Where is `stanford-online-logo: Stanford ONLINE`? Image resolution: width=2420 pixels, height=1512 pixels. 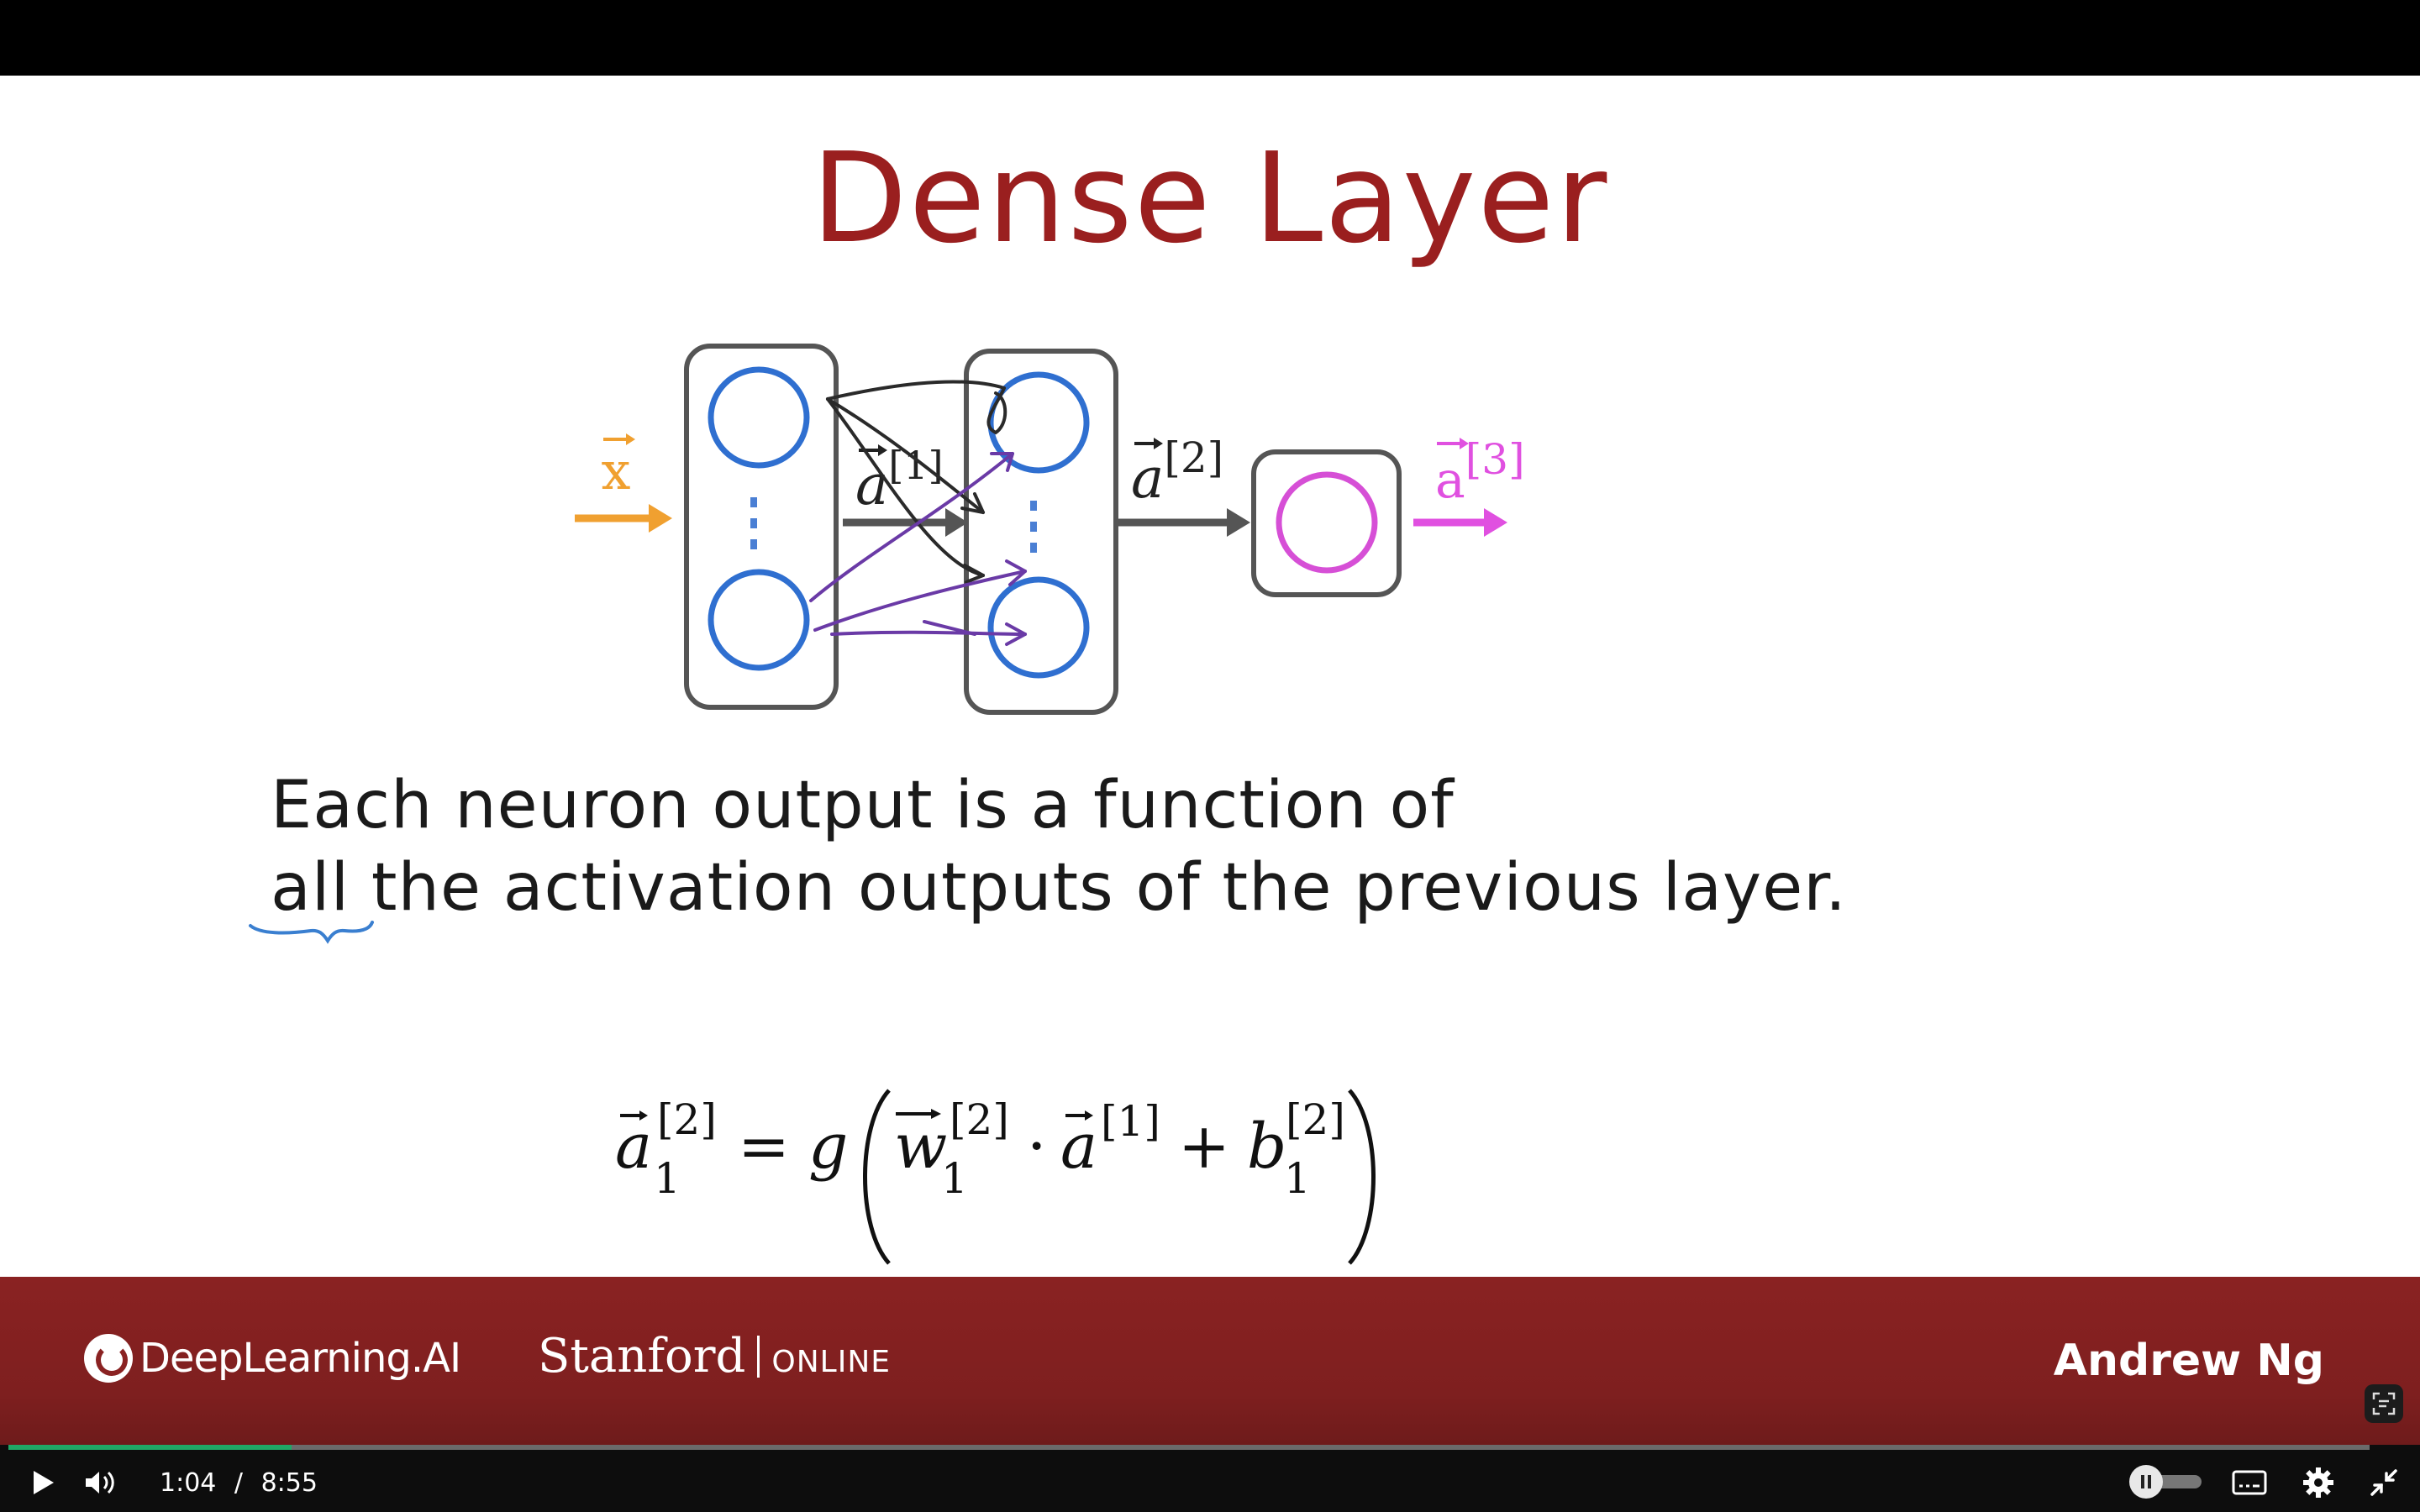
stanford-online-logo: Stanford ONLINE is located at coordinates (714, 1356).